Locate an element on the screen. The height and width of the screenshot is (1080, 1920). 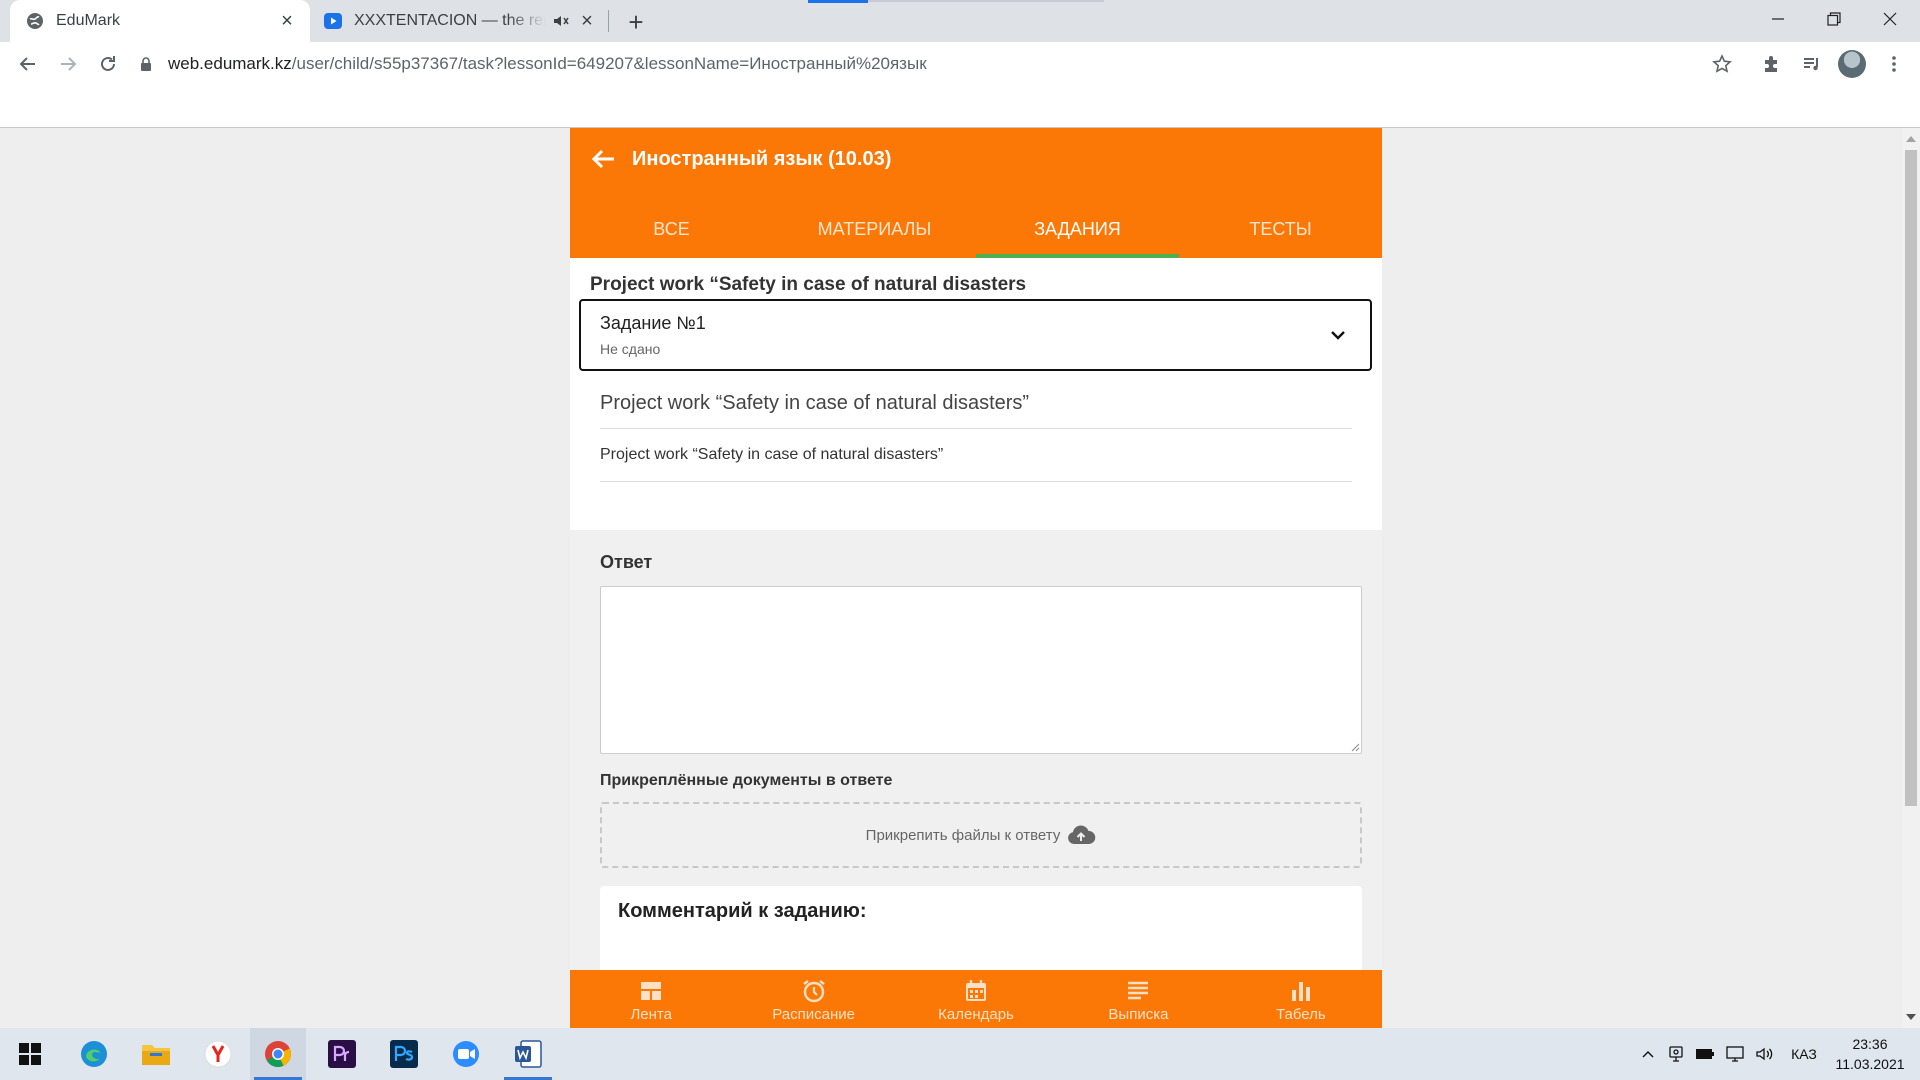
yandex-icon is located at coordinates (218, 1054).